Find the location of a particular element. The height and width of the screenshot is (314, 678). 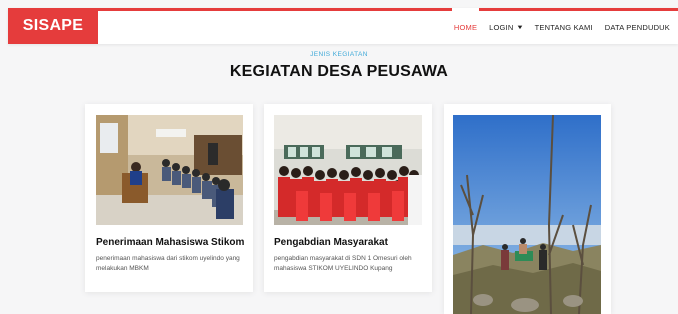

section-subtitle: JENIS KEGIATAN is located at coordinates (339, 54).